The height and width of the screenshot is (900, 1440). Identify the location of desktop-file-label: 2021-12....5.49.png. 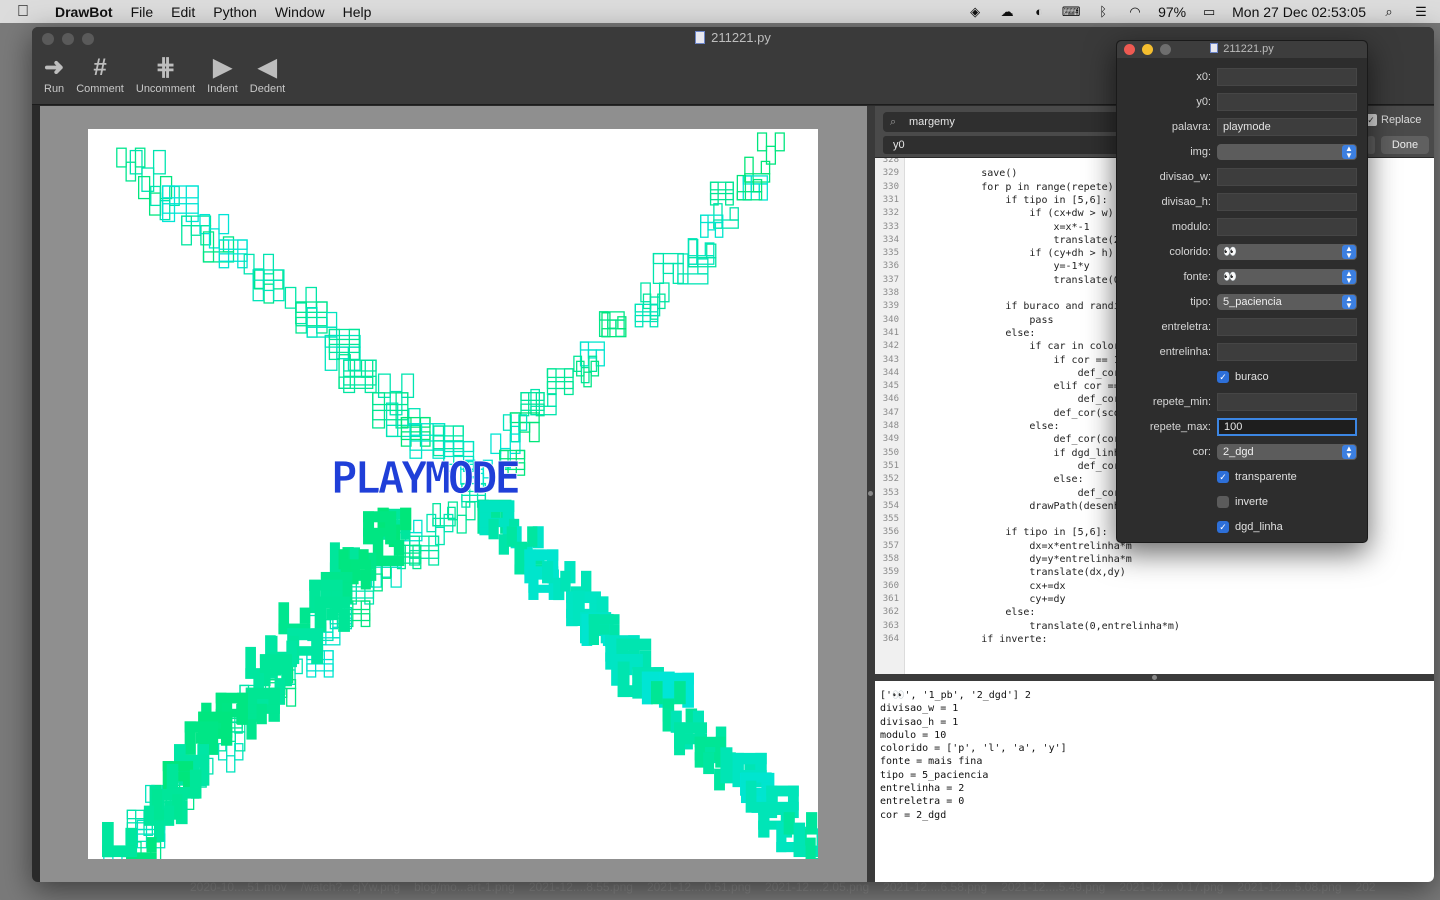
(1053, 890).